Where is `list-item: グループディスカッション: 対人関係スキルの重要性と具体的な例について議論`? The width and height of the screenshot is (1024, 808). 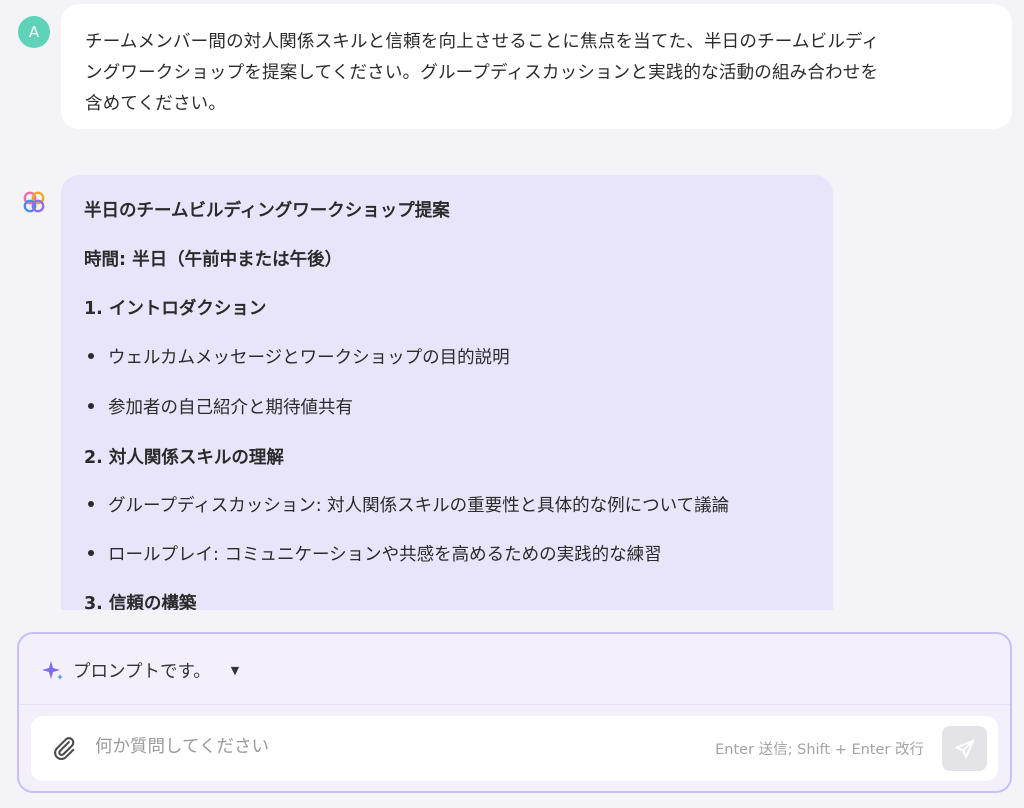
list-item: グループディスカッション: 対人関係スキルの重要性と具体的な例について議論 is located at coordinates (408, 506).